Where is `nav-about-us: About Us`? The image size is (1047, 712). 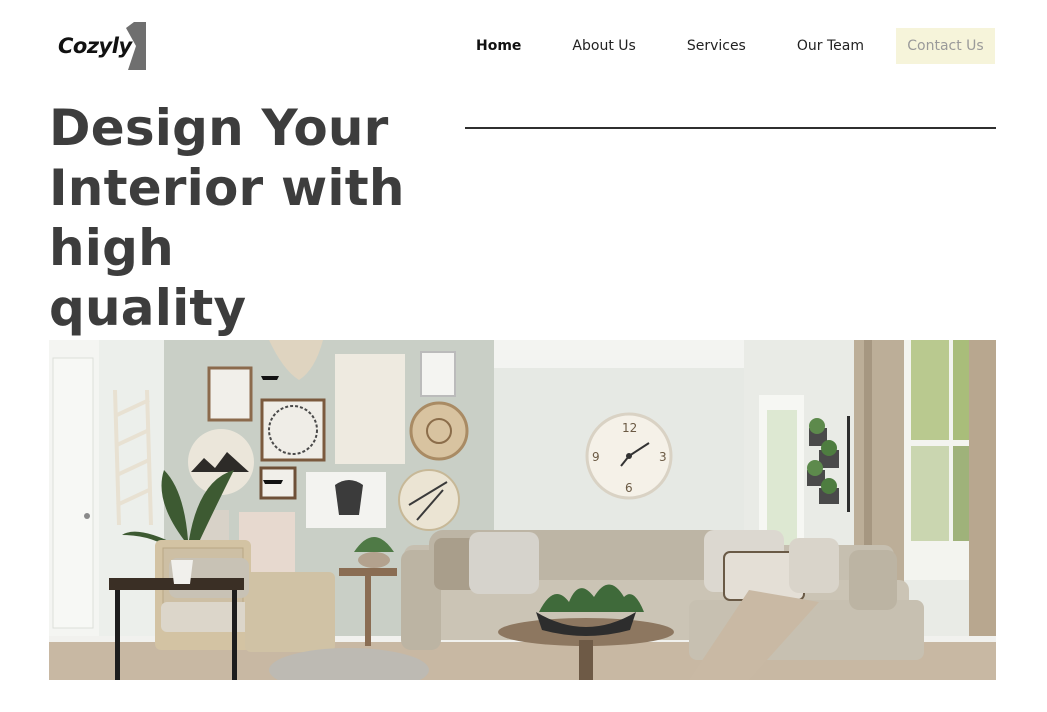
nav-about-us: About Us is located at coordinates (603, 46).